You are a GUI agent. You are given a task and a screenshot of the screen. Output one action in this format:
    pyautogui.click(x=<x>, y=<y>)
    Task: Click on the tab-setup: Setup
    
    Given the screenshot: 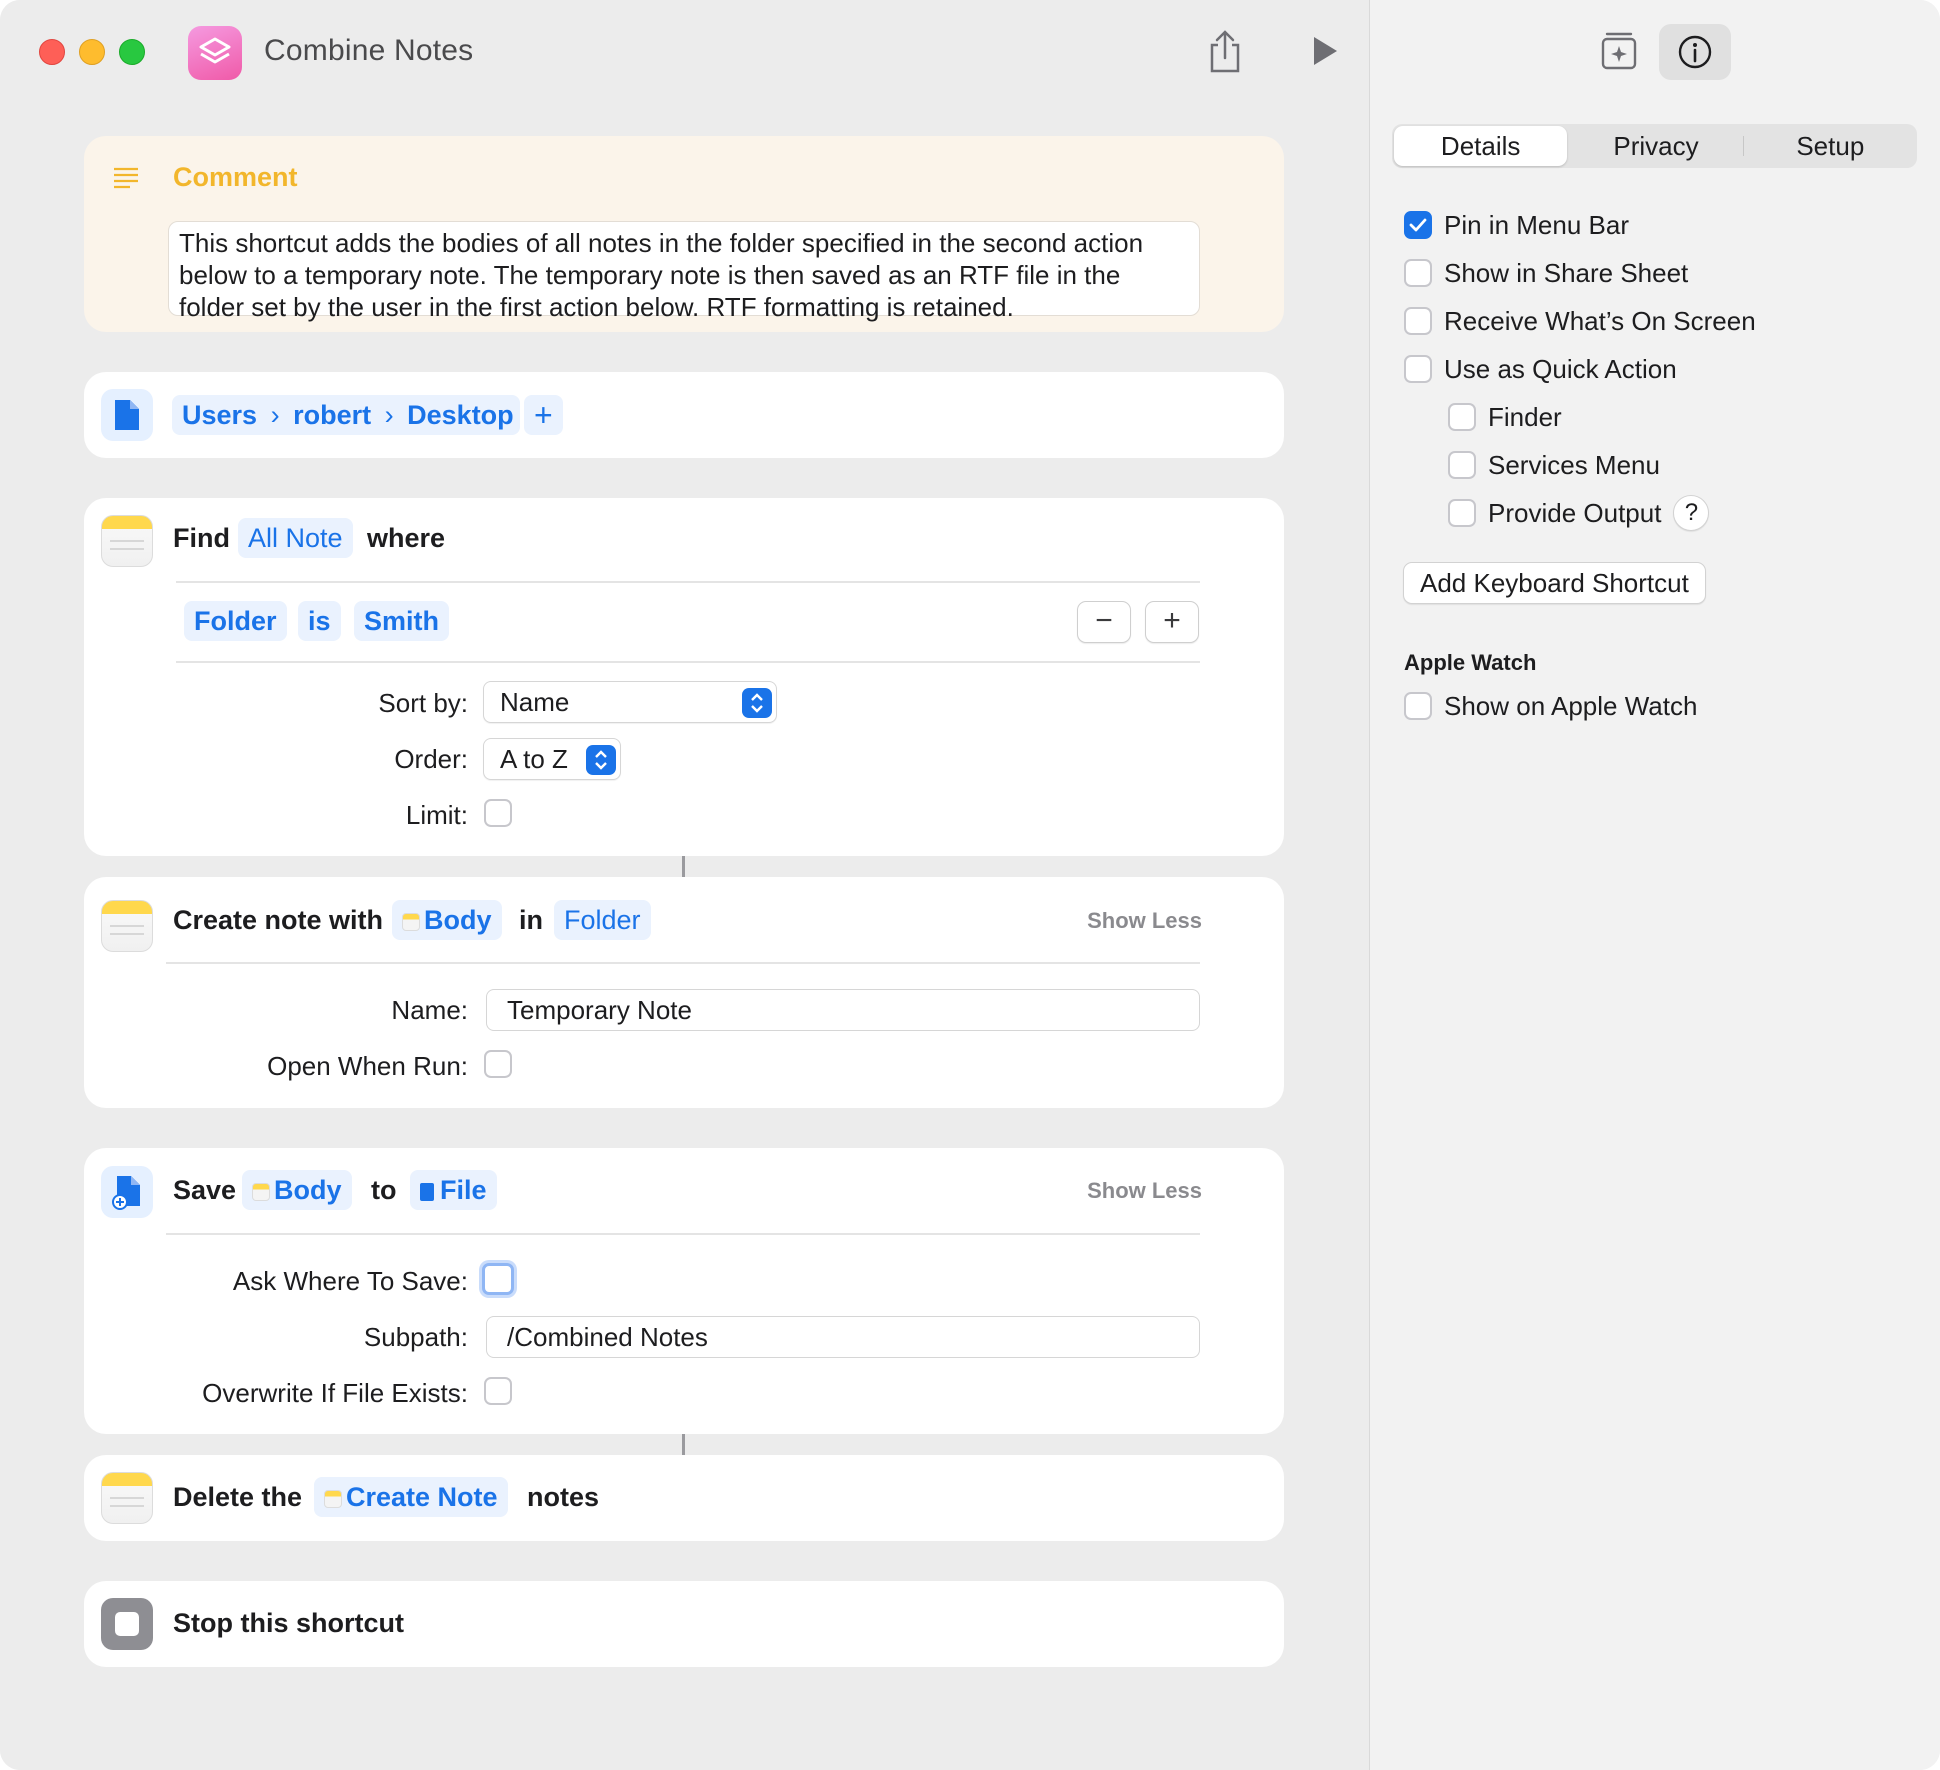 What is the action you would take?
    pyautogui.click(x=1830, y=146)
    